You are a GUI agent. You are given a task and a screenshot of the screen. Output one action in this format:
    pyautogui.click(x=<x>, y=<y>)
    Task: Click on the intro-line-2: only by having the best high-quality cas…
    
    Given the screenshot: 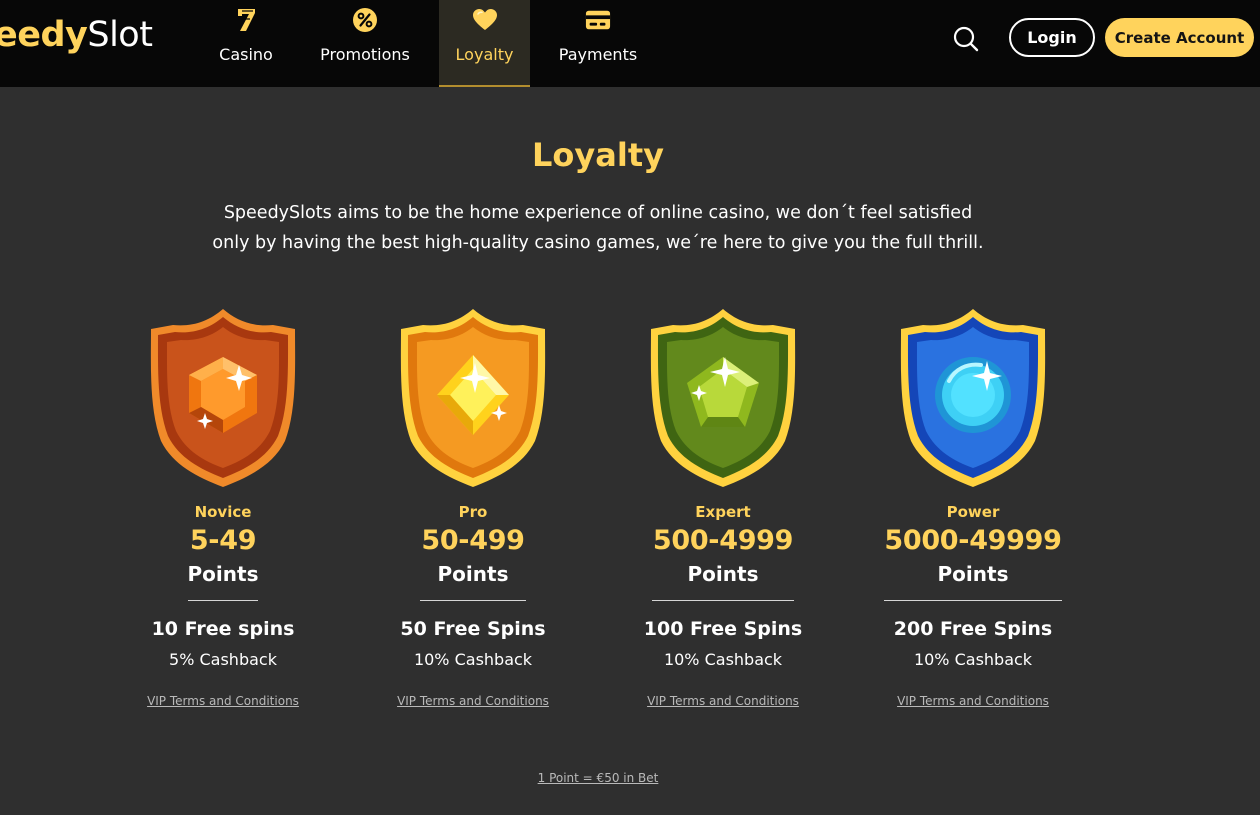 What is the action you would take?
    pyautogui.click(x=598, y=243)
    